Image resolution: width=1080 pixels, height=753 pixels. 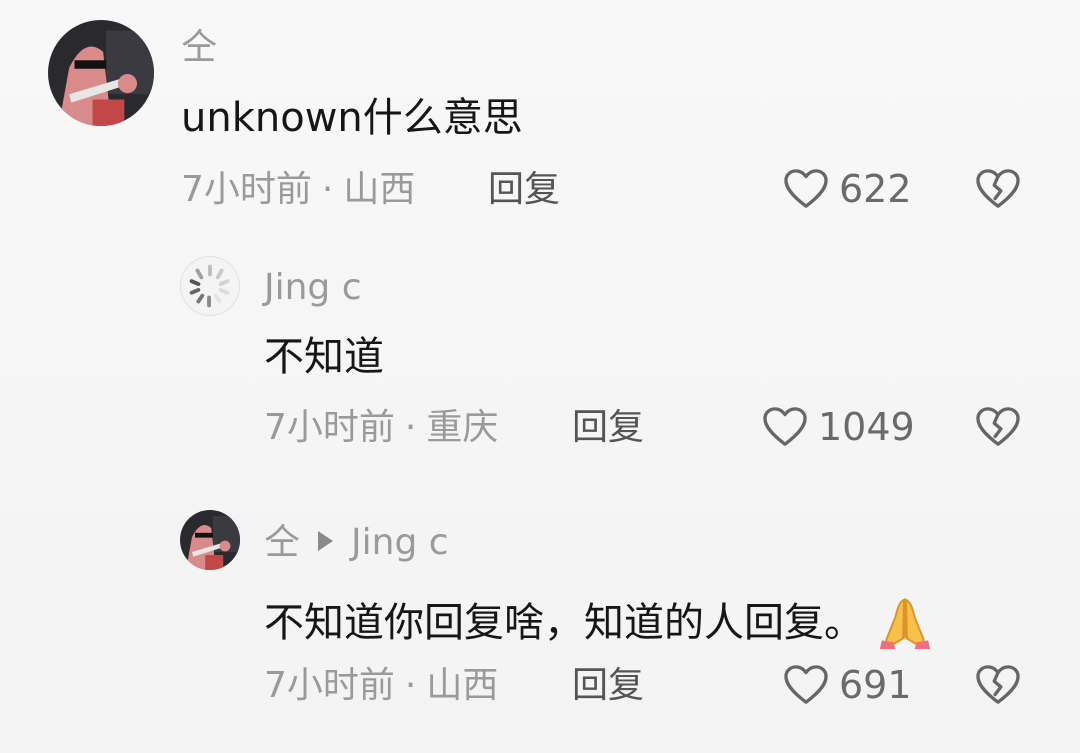 I want to click on like-count: 691, so click(x=875, y=685).